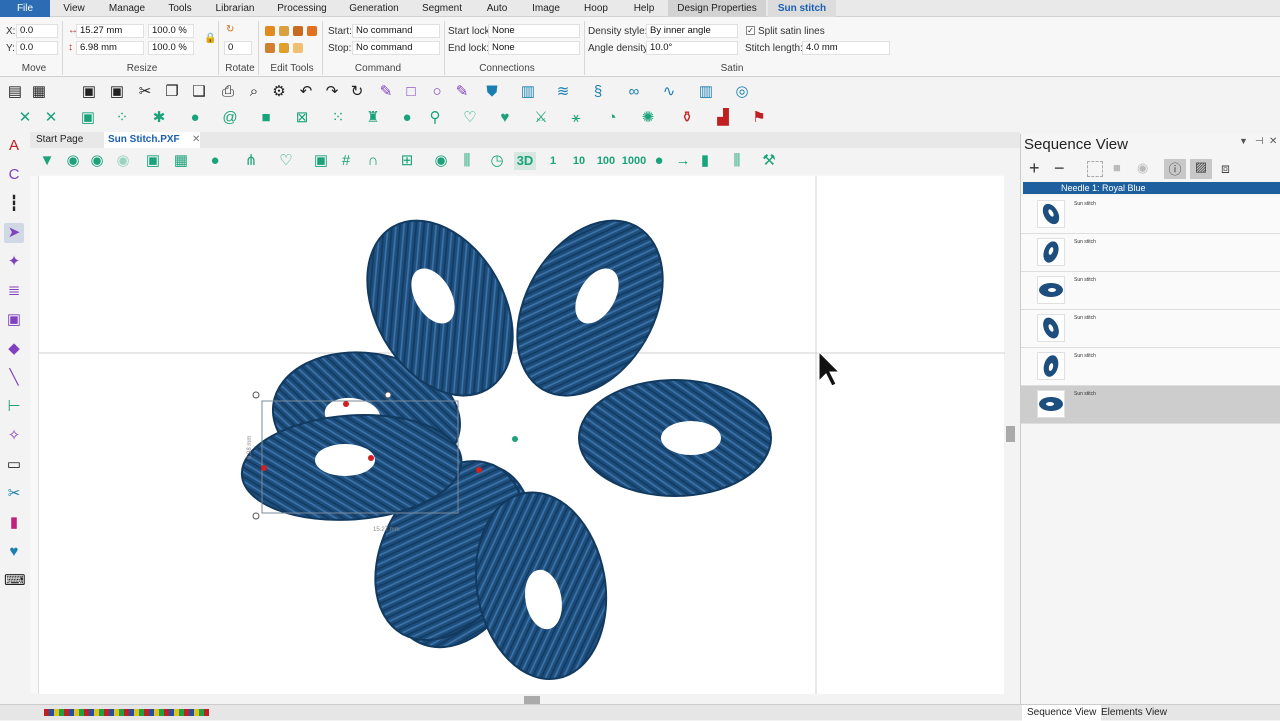 The width and height of the screenshot is (1280, 721). I want to click on circle-icon: ○, so click(437, 92).